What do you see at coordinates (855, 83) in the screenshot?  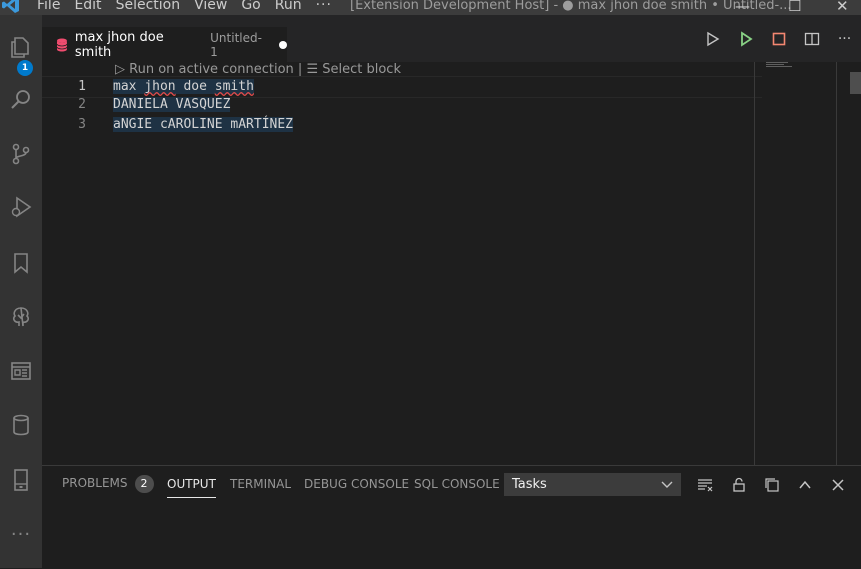 I see `vertical-scrollbar` at bounding box center [855, 83].